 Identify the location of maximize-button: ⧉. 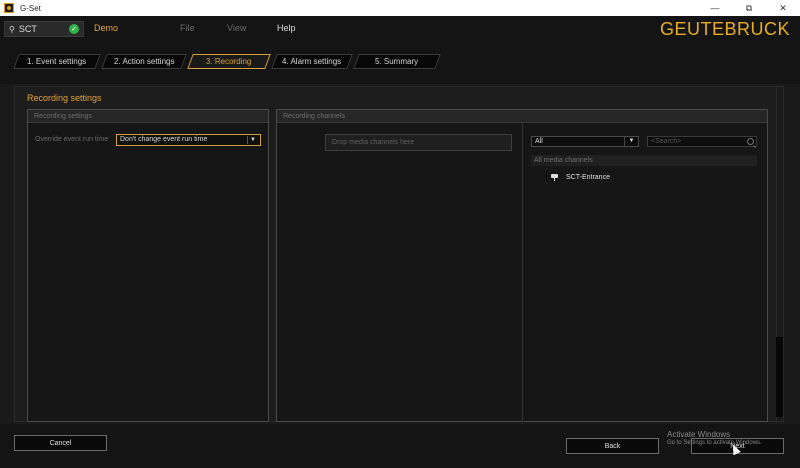
(749, 8).